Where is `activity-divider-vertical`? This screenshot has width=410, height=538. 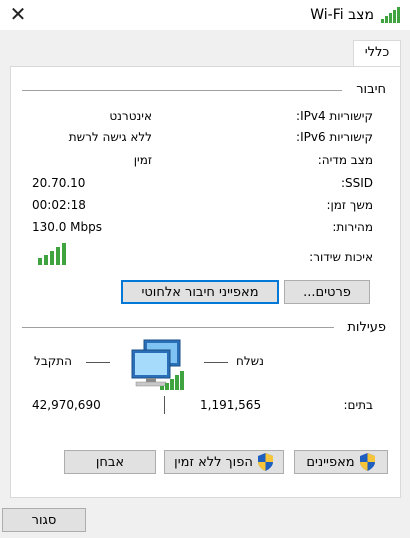 activity-divider-vertical is located at coordinates (164, 405).